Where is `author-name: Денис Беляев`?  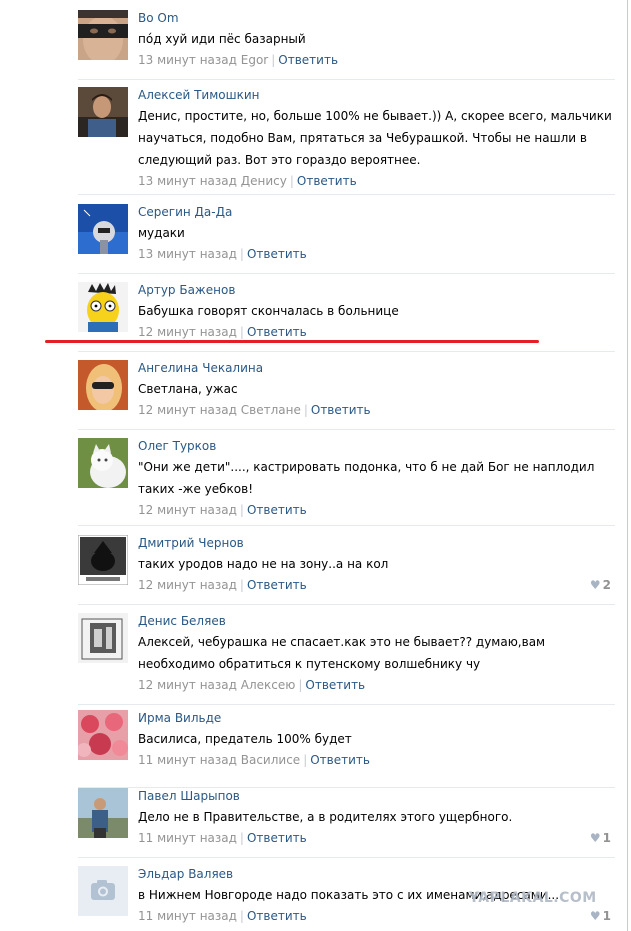
author-name: Денис Беляев is located at coordinates (376, 621).